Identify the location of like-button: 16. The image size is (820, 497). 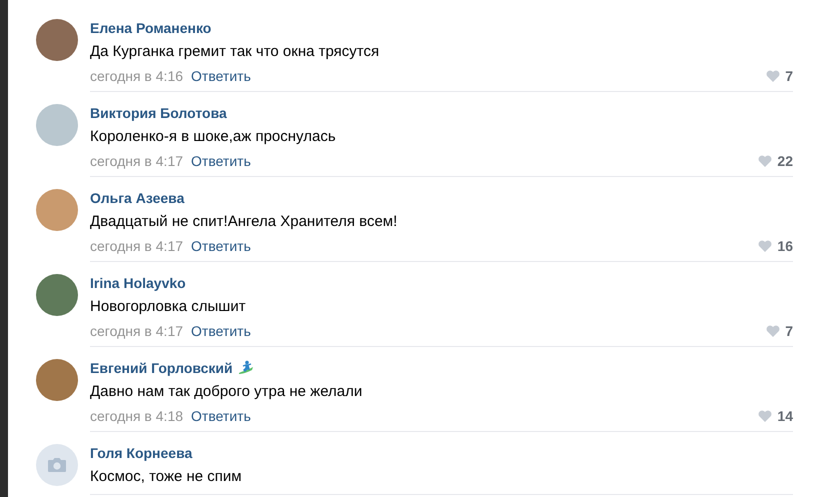
(775, 246).